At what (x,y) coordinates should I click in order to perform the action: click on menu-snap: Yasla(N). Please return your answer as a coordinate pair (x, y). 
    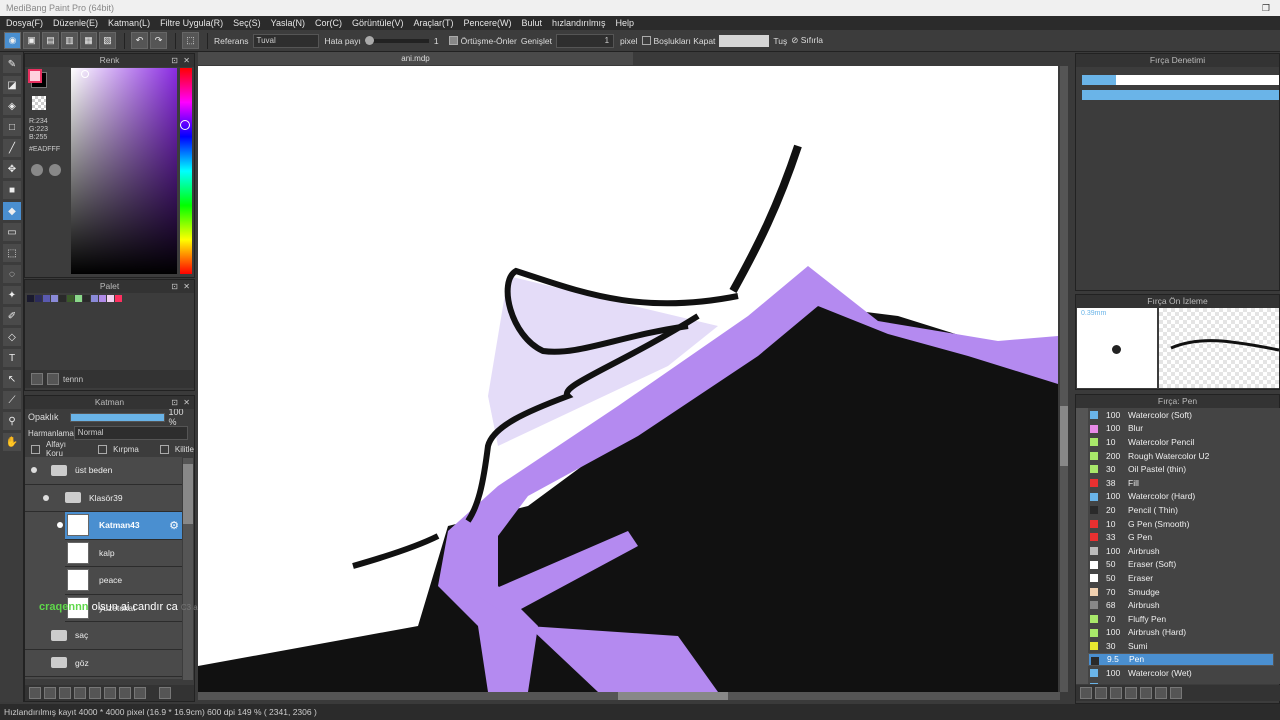
    Looking at the image, I should click on (288, 23).